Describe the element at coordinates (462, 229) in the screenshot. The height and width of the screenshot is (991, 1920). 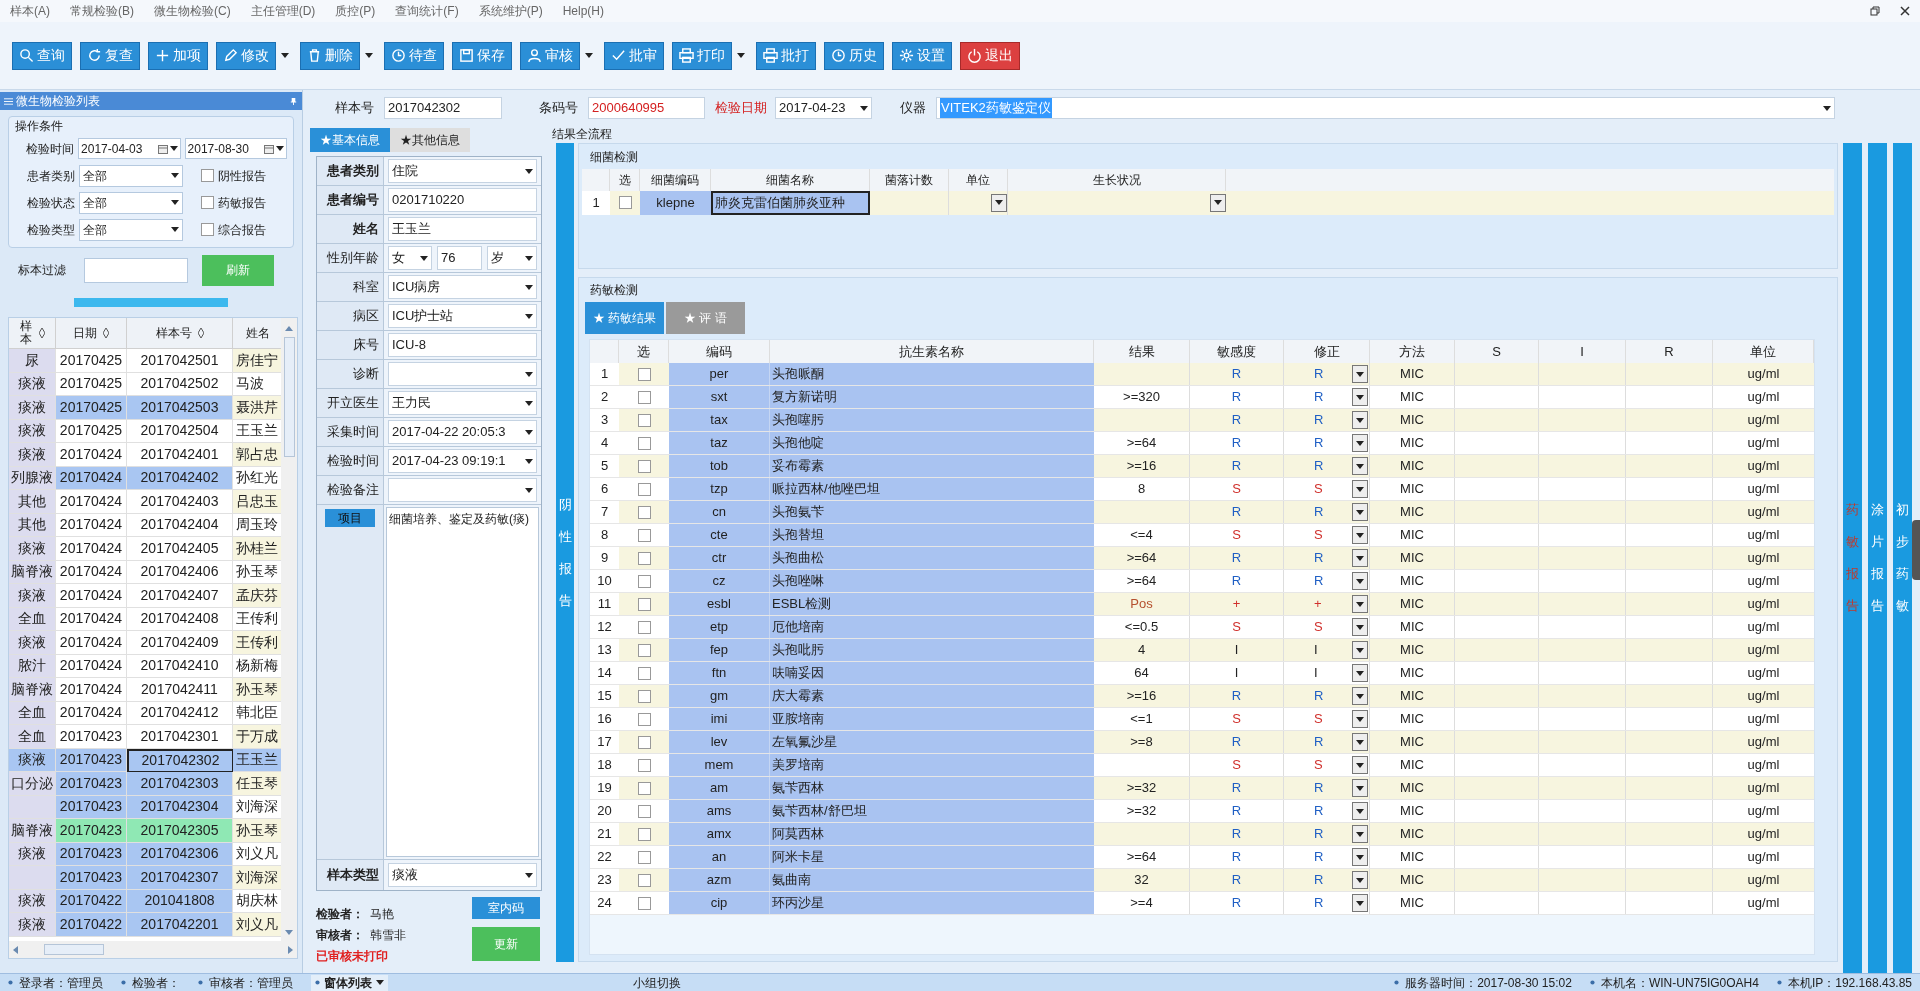
I see `text-field: 王玉兰` at that location.